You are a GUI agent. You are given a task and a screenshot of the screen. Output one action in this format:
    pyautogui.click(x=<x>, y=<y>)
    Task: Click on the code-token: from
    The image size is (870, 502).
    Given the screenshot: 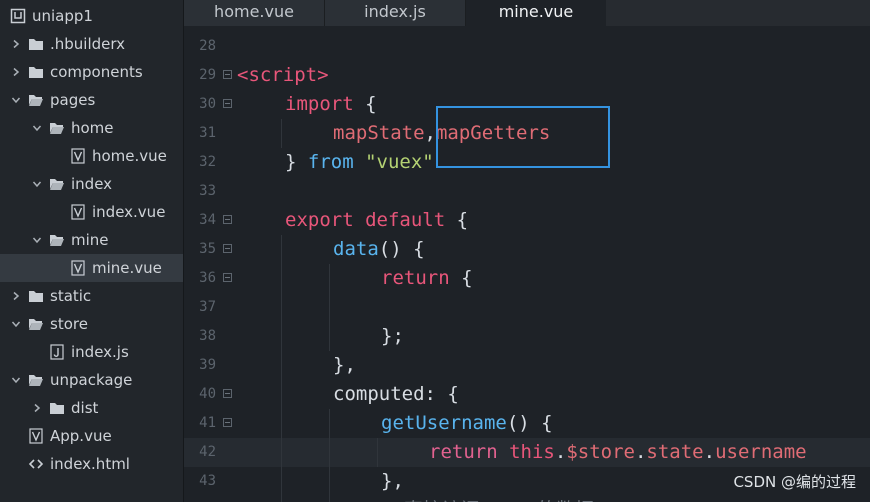 What is the action you would take?
    pyautogui.click(x=330, y=162)
    